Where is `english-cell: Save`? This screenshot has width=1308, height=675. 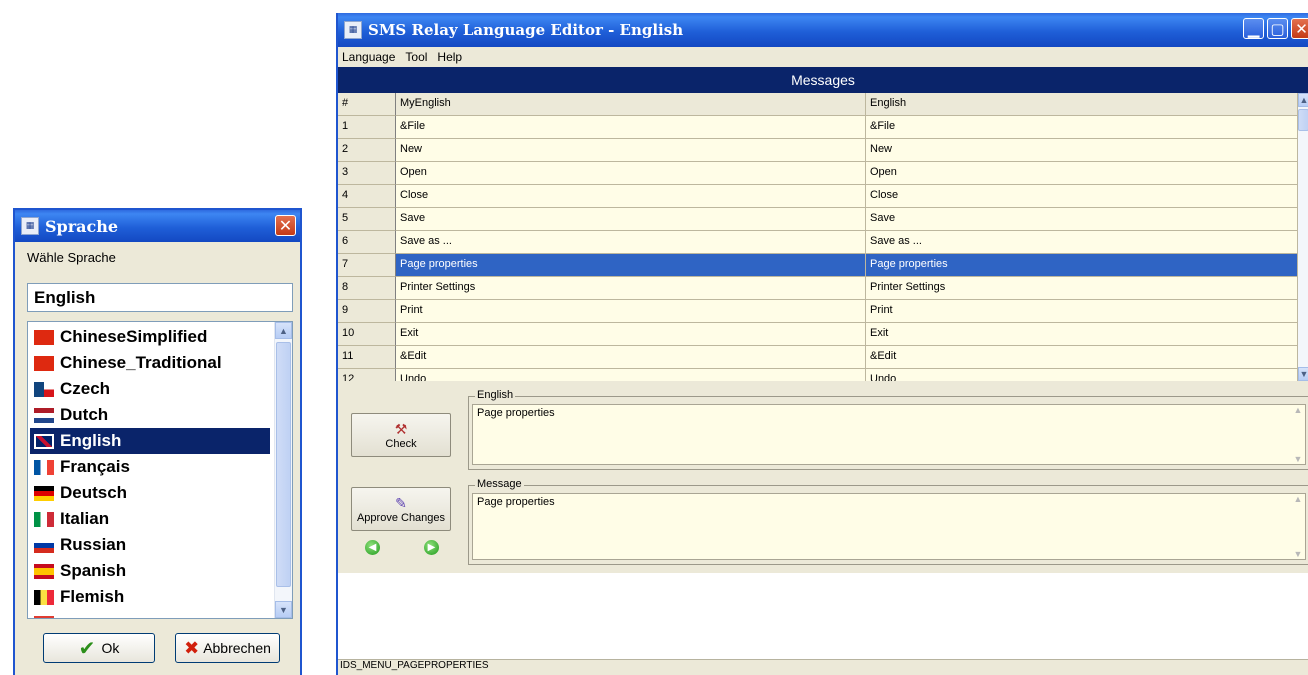
english-cell: Save is located at coordinates (1082, 219).